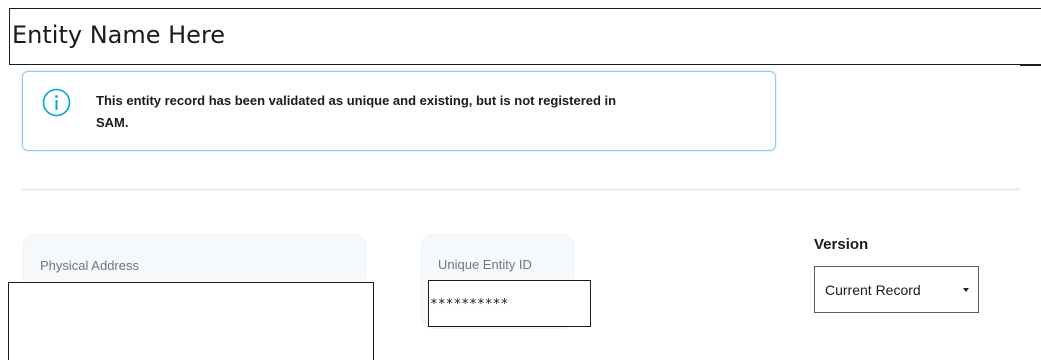  I want to click on info-icon, so click(56, 102).